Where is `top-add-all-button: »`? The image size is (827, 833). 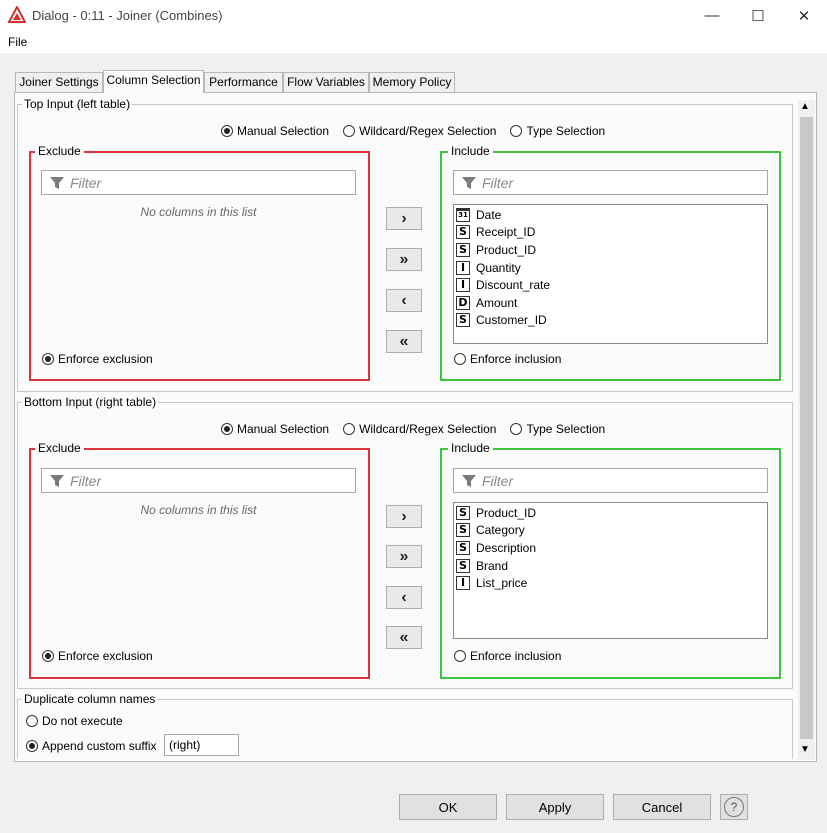
top-add-all-button: » is located at coordinates (404, 259).